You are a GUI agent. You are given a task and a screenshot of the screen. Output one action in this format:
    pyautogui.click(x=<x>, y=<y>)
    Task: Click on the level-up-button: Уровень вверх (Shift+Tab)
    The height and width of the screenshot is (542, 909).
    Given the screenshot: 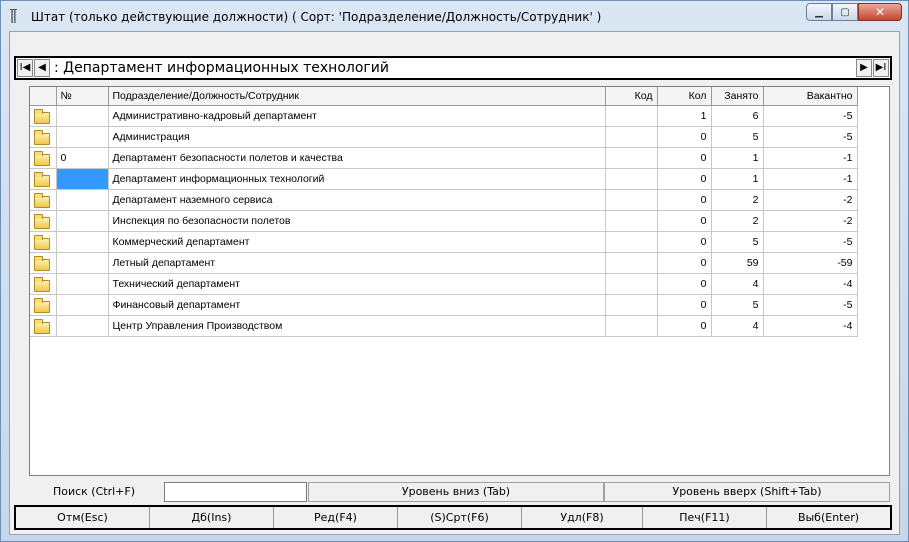 What is the action you would take?
    pyautogui.click(x=747, y=492)
    